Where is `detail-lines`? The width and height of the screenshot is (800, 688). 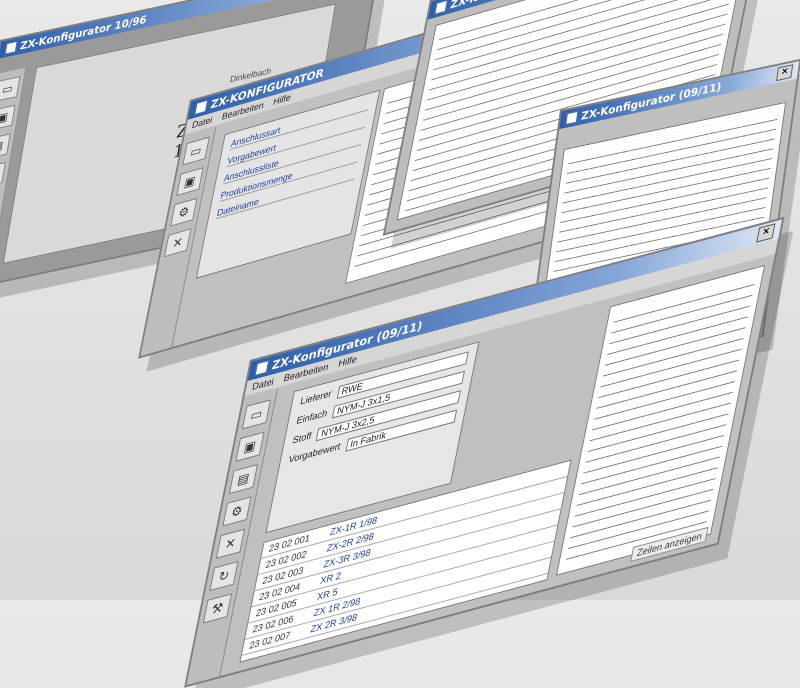 detail-lines is located at coordinates (660, 420).